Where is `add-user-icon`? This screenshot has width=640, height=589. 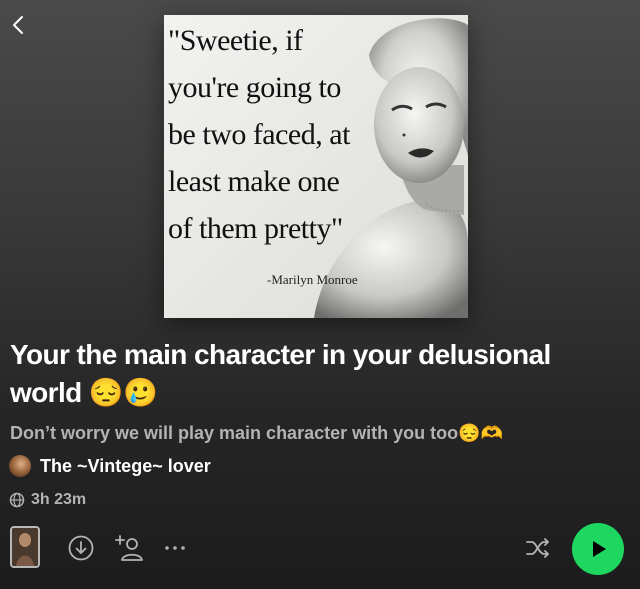 add-user-icon is located at coordinates (129, 548).